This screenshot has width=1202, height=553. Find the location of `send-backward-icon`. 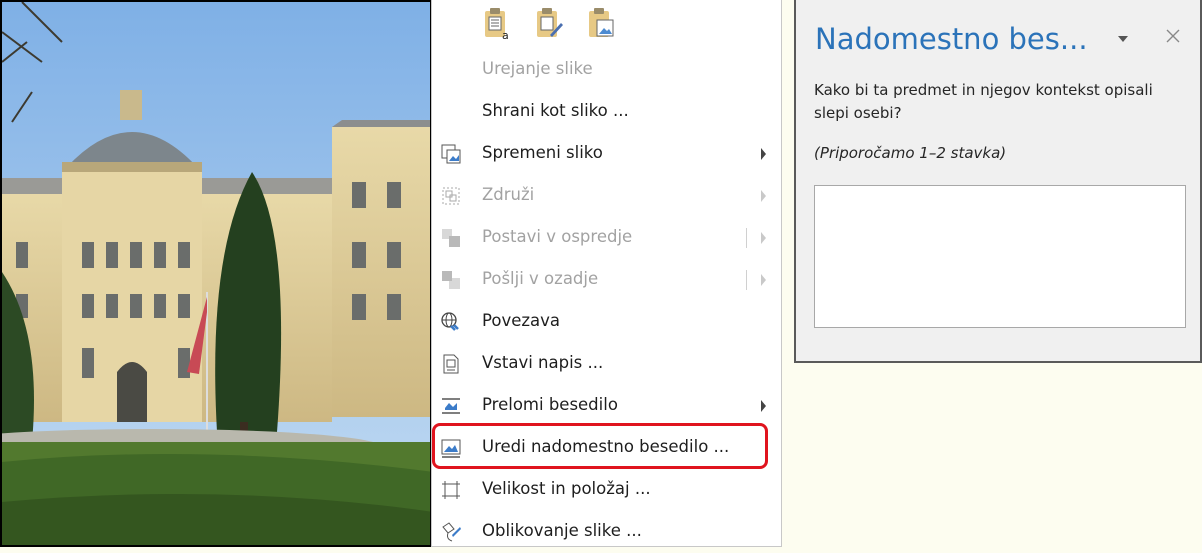

send-backward-icon is located at coordinates (451, 280).